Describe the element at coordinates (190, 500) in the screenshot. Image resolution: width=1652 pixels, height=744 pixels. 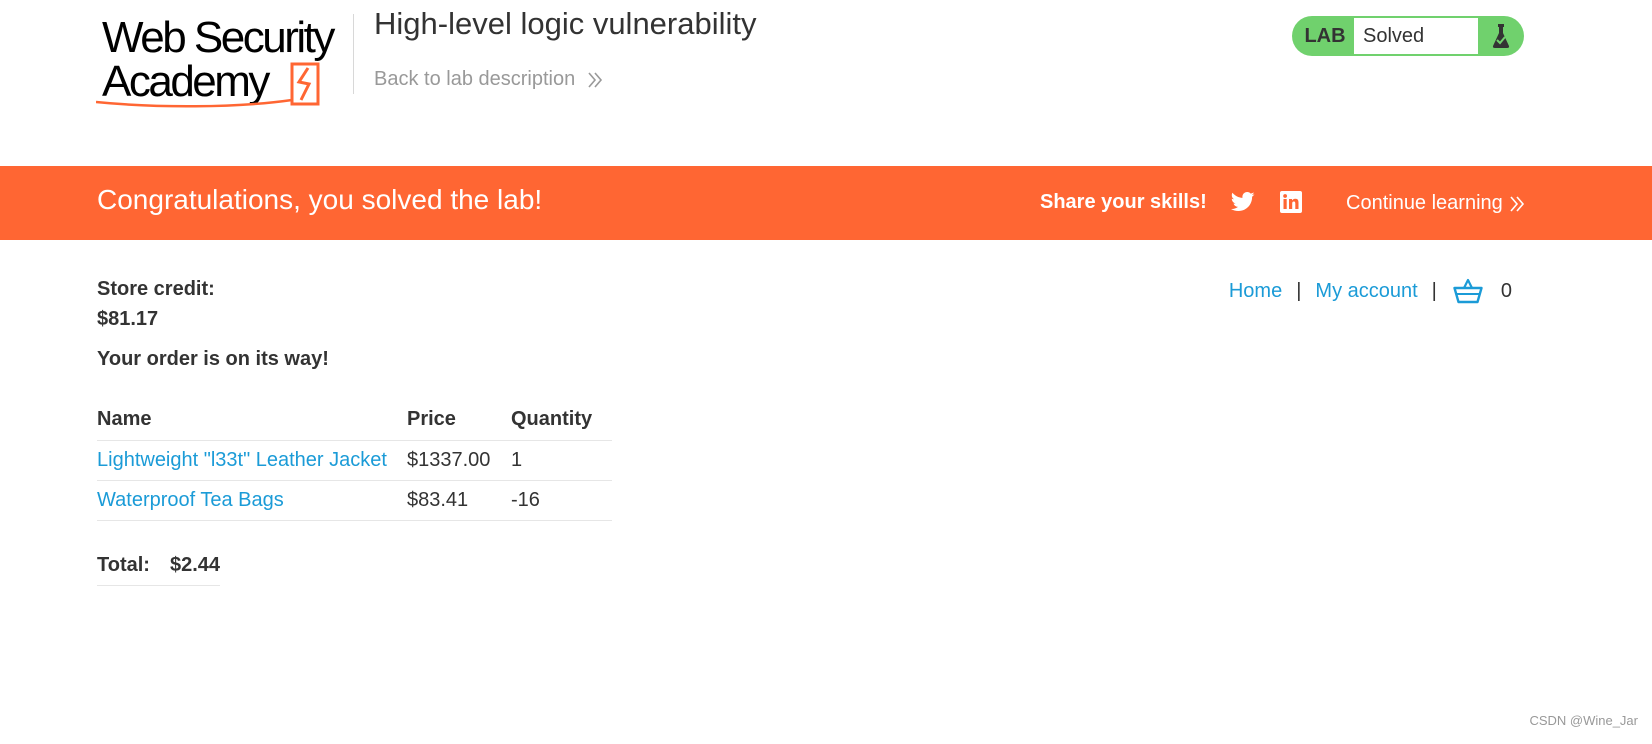
I see `product-link: Waterproof Tea Bags` at that location.